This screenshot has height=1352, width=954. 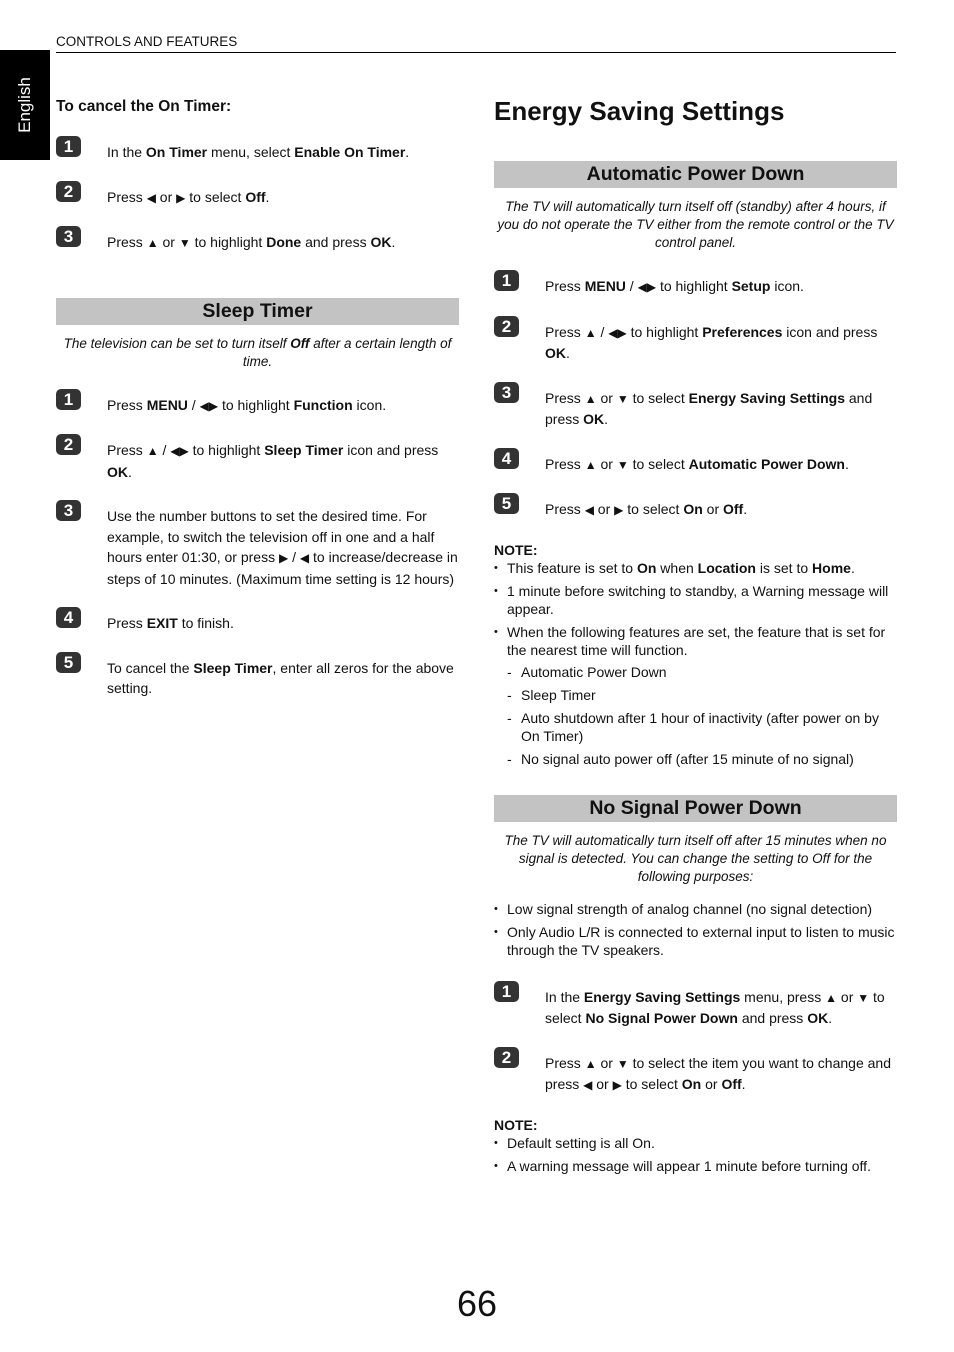 What do you see at coordinates (702, 672) in the screenshot?
I see `sub-note-item: Automatic Power Down` at bounding box center [702, 672].